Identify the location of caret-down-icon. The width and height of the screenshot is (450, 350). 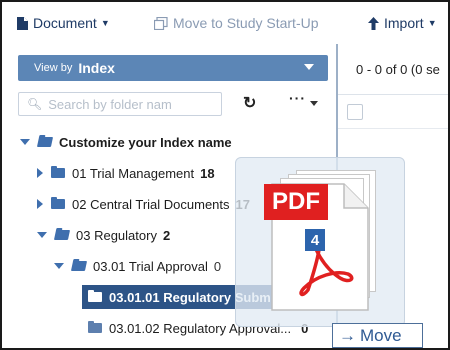
(314, 103).